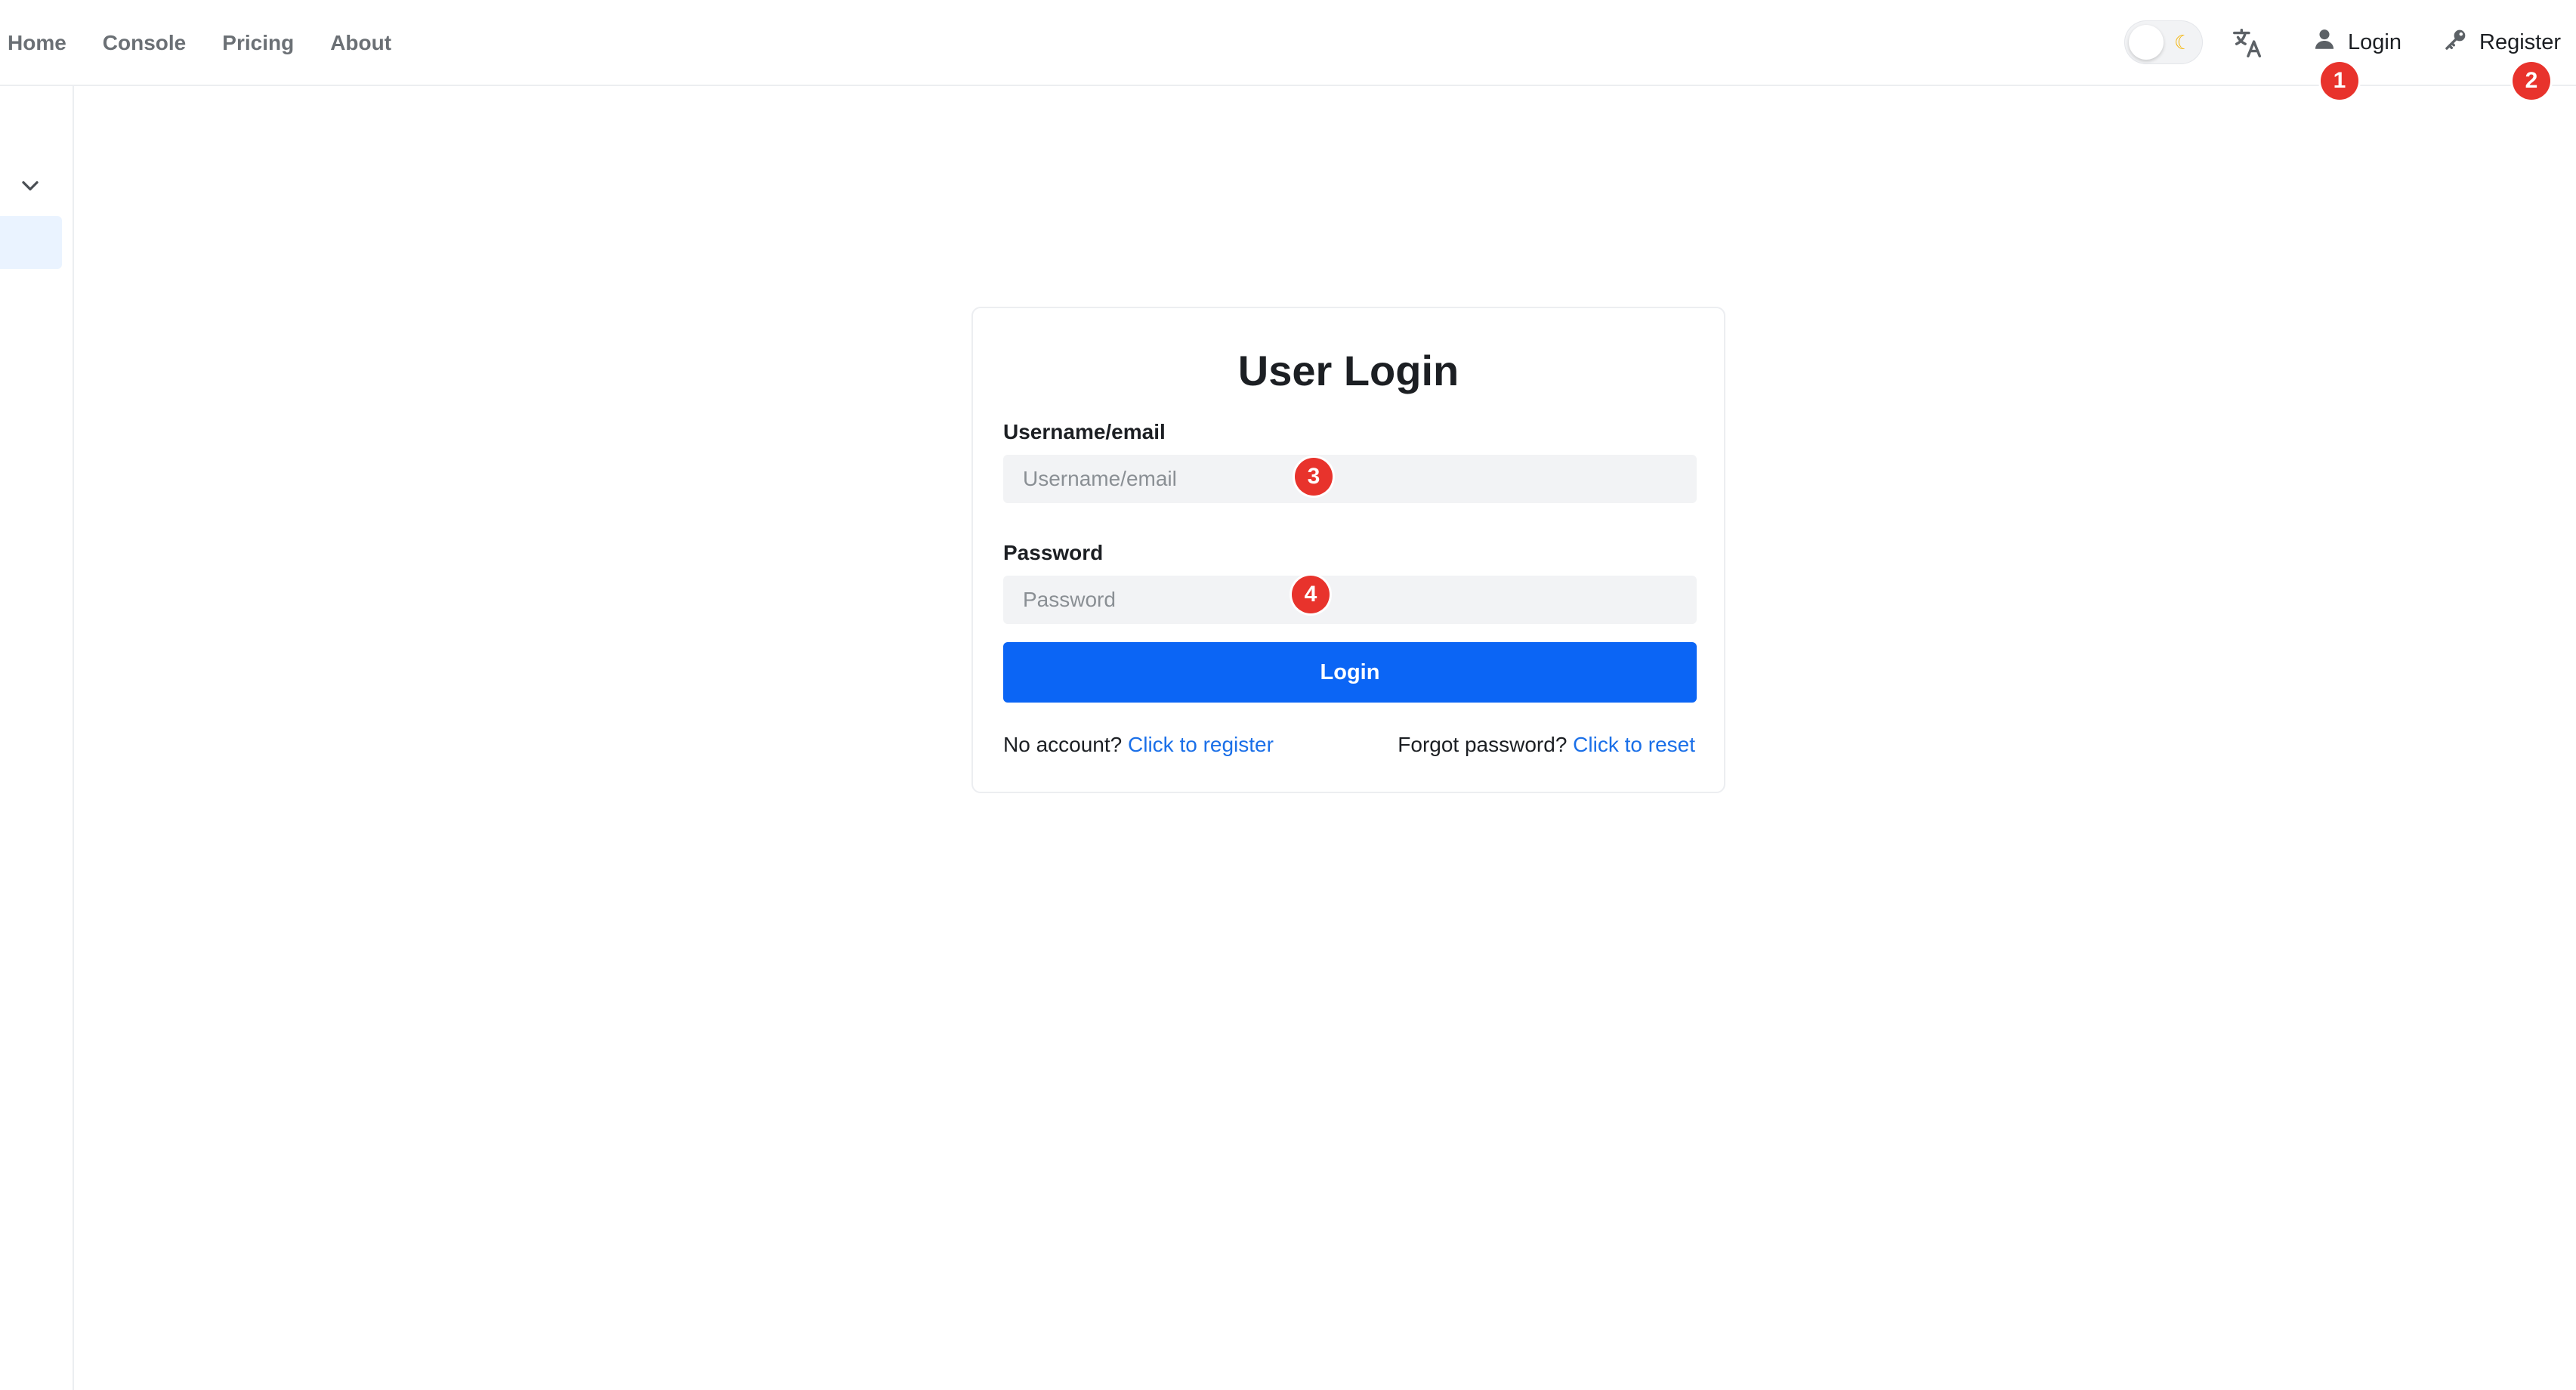 The height and width of the screenshot is (1390, 2576). I want to click on sidebar-item-active, so click(31, 242).